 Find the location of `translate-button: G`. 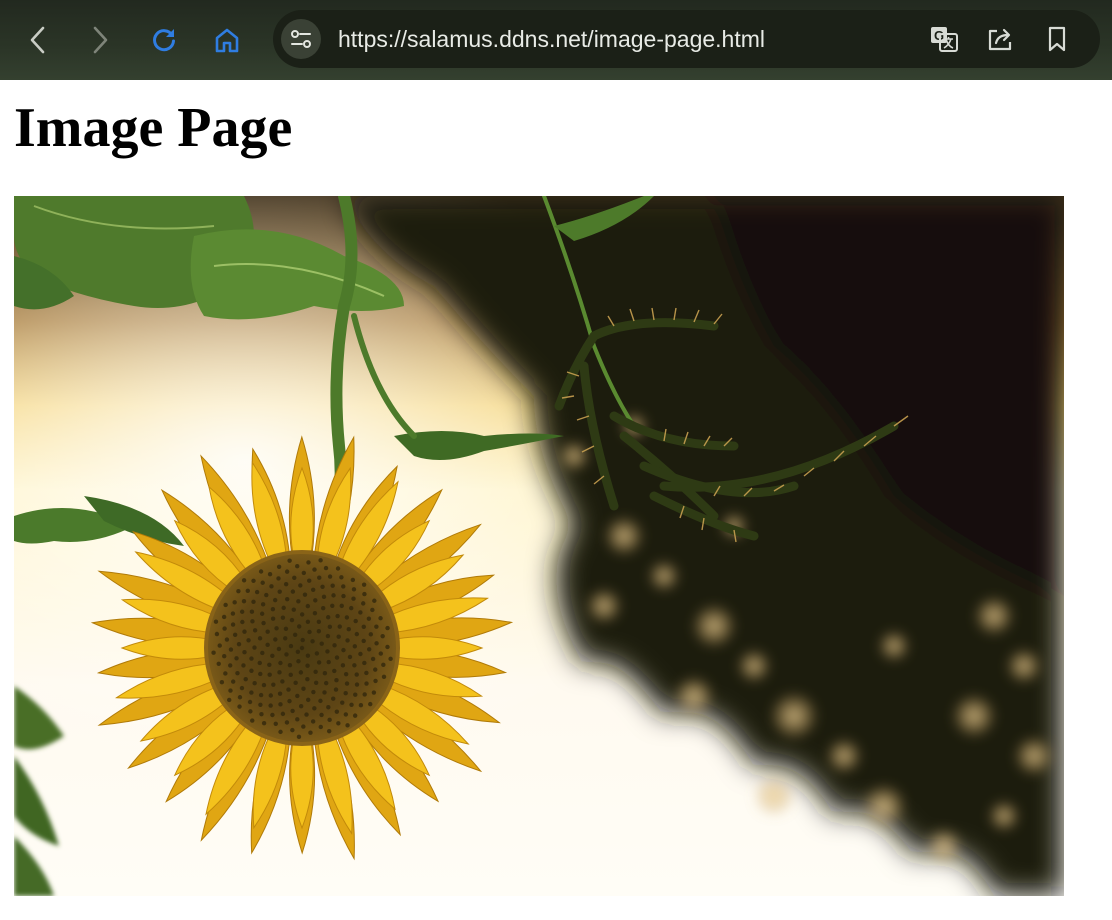

translate-button: G is located at coordinates (944, 39).